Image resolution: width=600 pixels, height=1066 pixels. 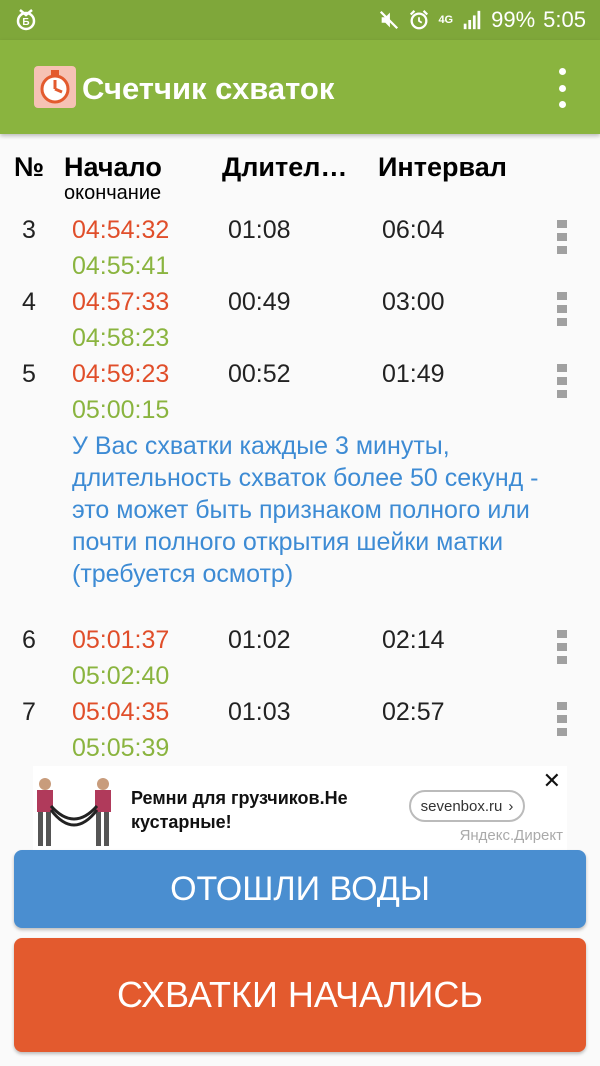 What do you see at coordinates (442, 167) in the screenshot?
I see `column-interval: Интервал` at bounding box center [442, 167].